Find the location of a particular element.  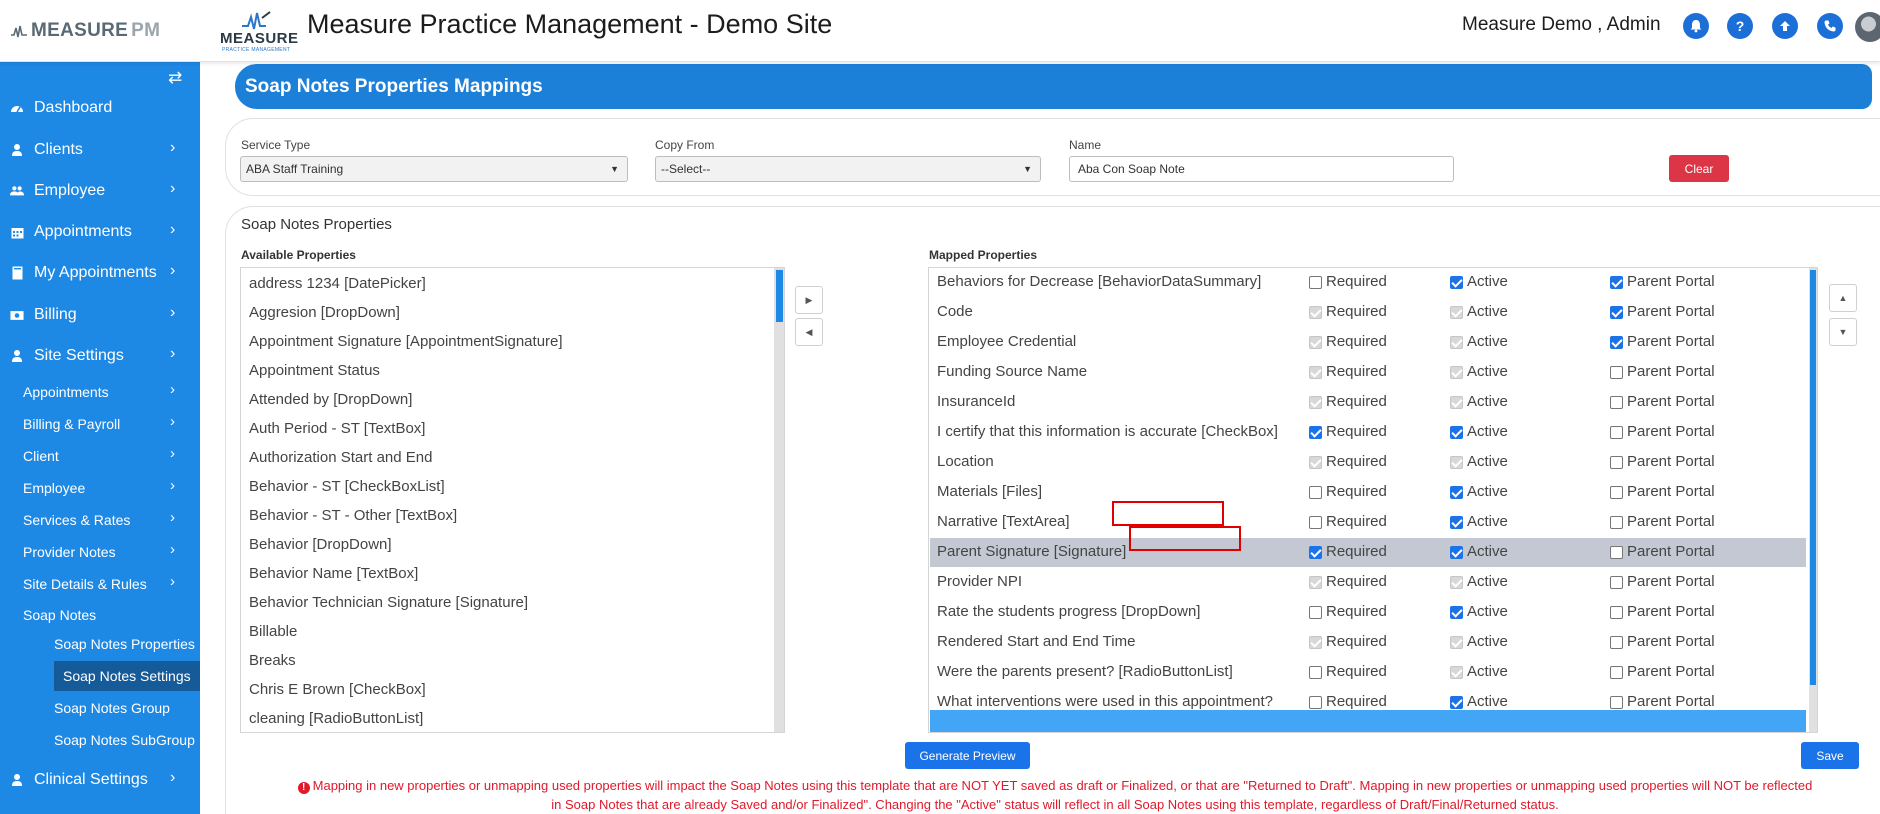

mapped-row: InsuranceId Required Active Parent Portal is located at coordinates (1368, 402).